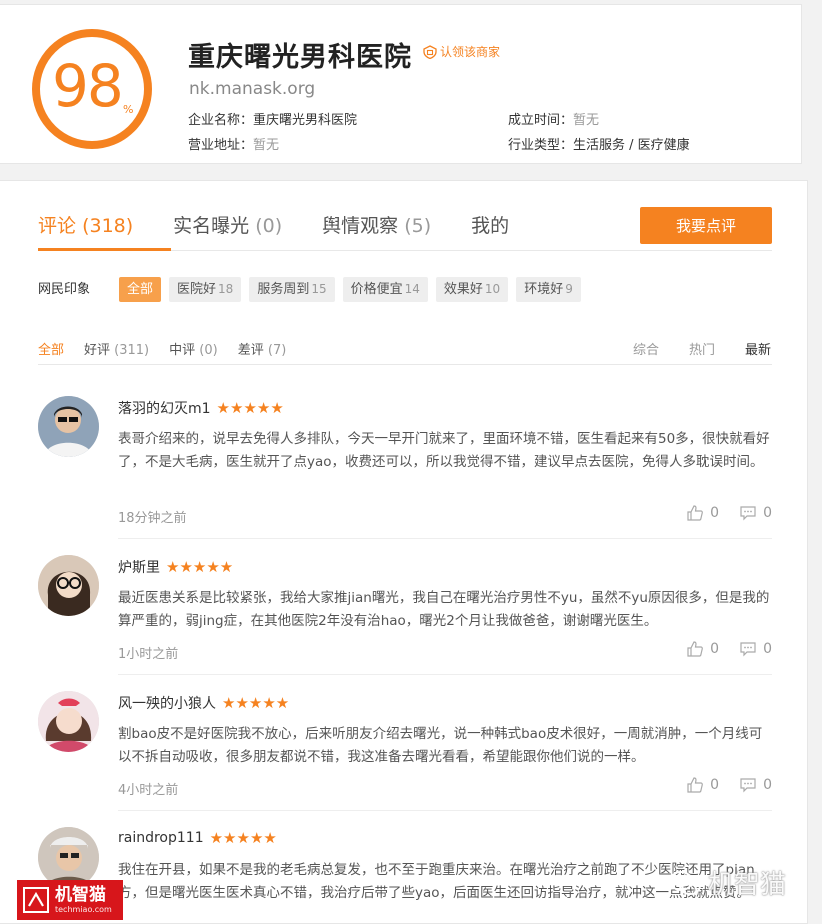  Describe the element at coordinates (152, 518) in the screenshot. I see `comment-time: 18分钟之前` at that location.